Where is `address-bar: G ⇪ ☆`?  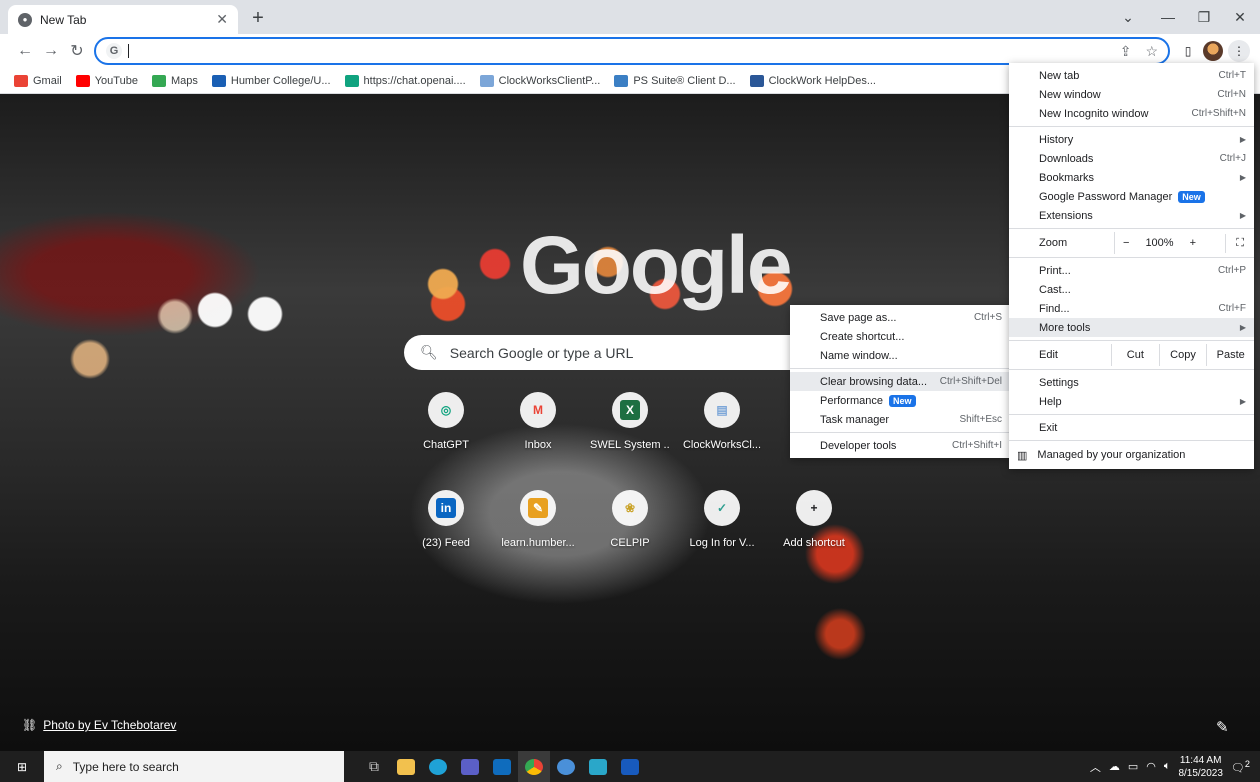
address-bar: G ⇪ ☆ is located at coordinates (632, 51).